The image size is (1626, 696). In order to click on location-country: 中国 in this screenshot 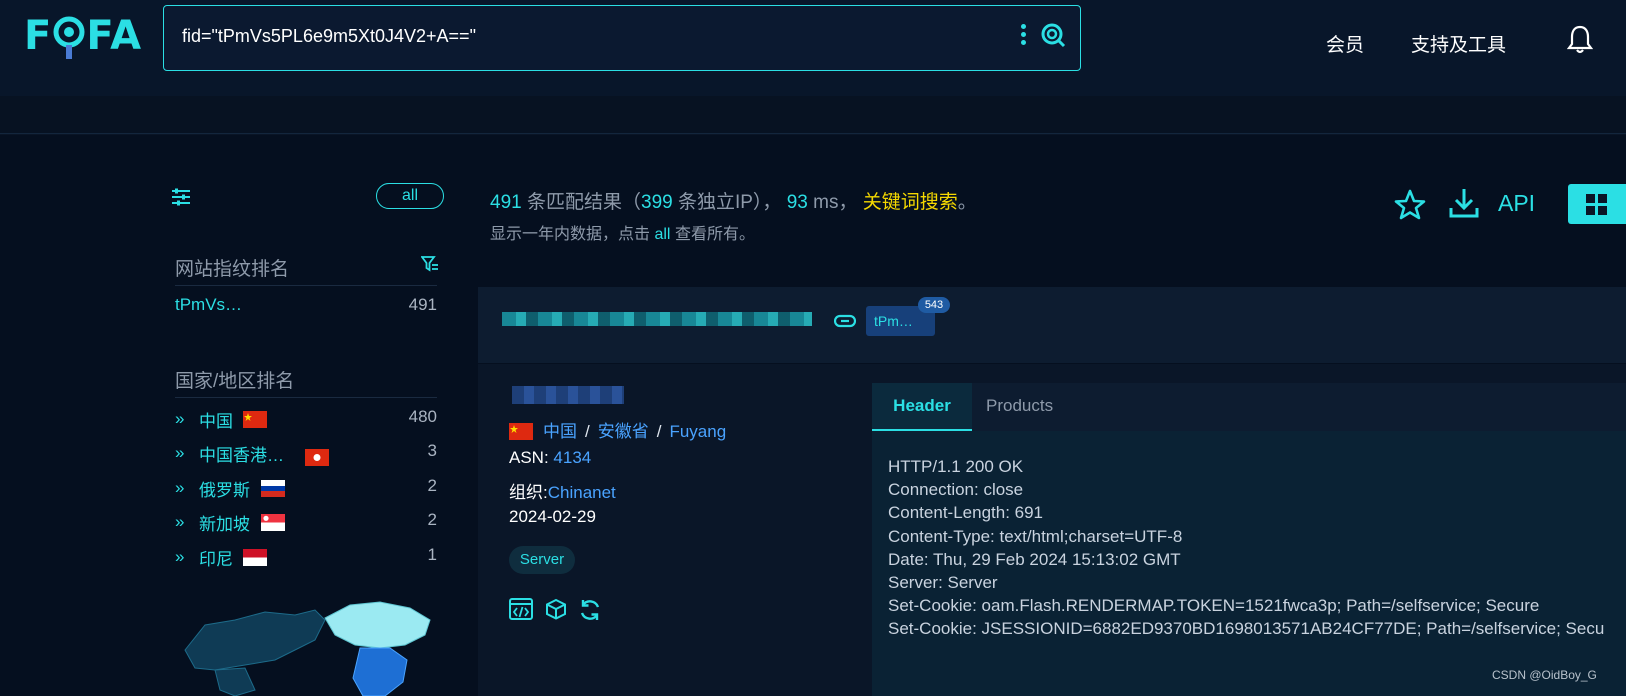, I will do `click(560, 431)`.